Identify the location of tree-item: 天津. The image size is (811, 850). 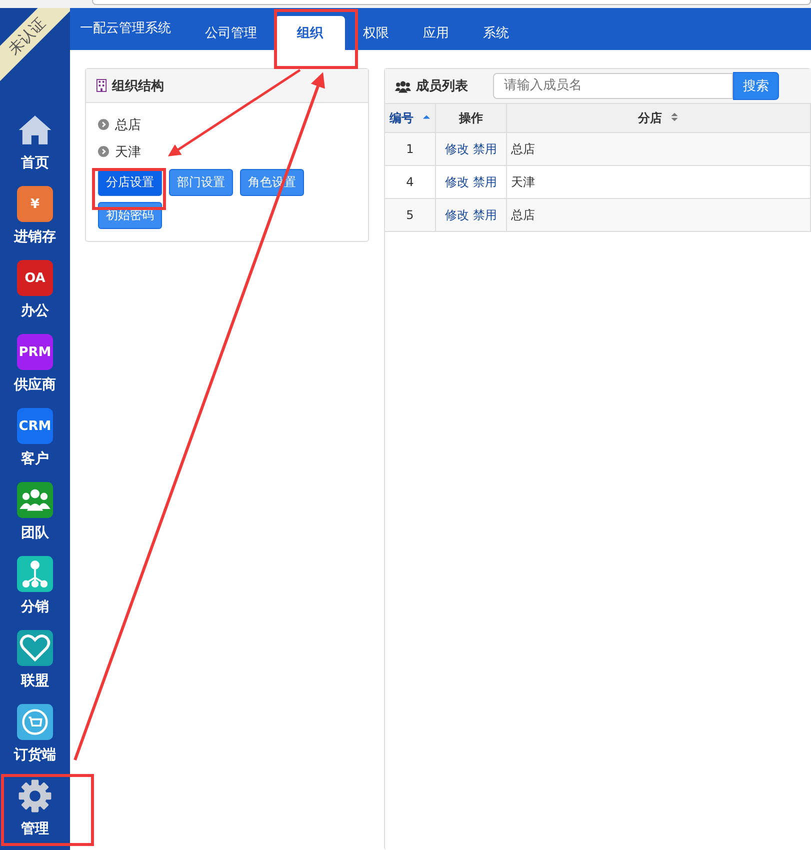
(128, 151).